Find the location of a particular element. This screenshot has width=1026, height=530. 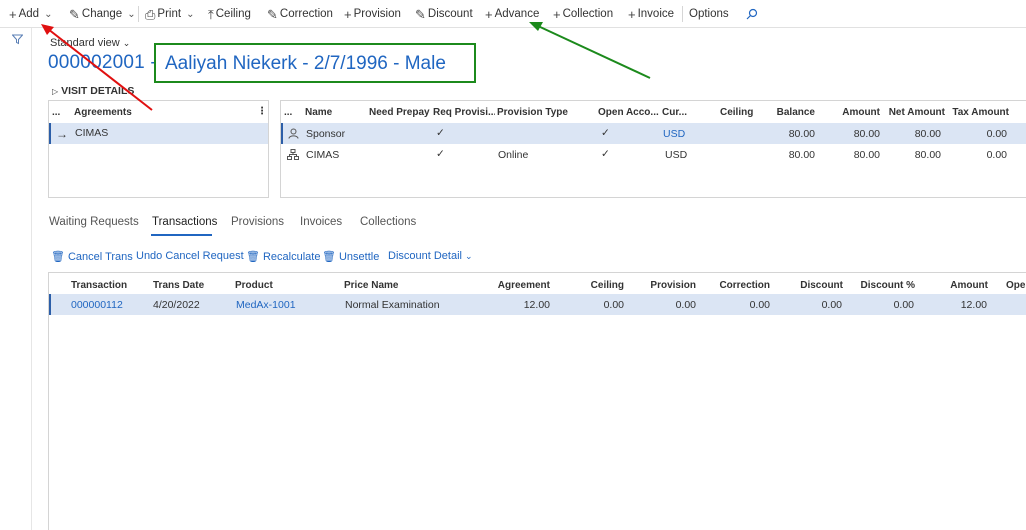

invoice-button: + Invoice is located at coordinates (651, 14).